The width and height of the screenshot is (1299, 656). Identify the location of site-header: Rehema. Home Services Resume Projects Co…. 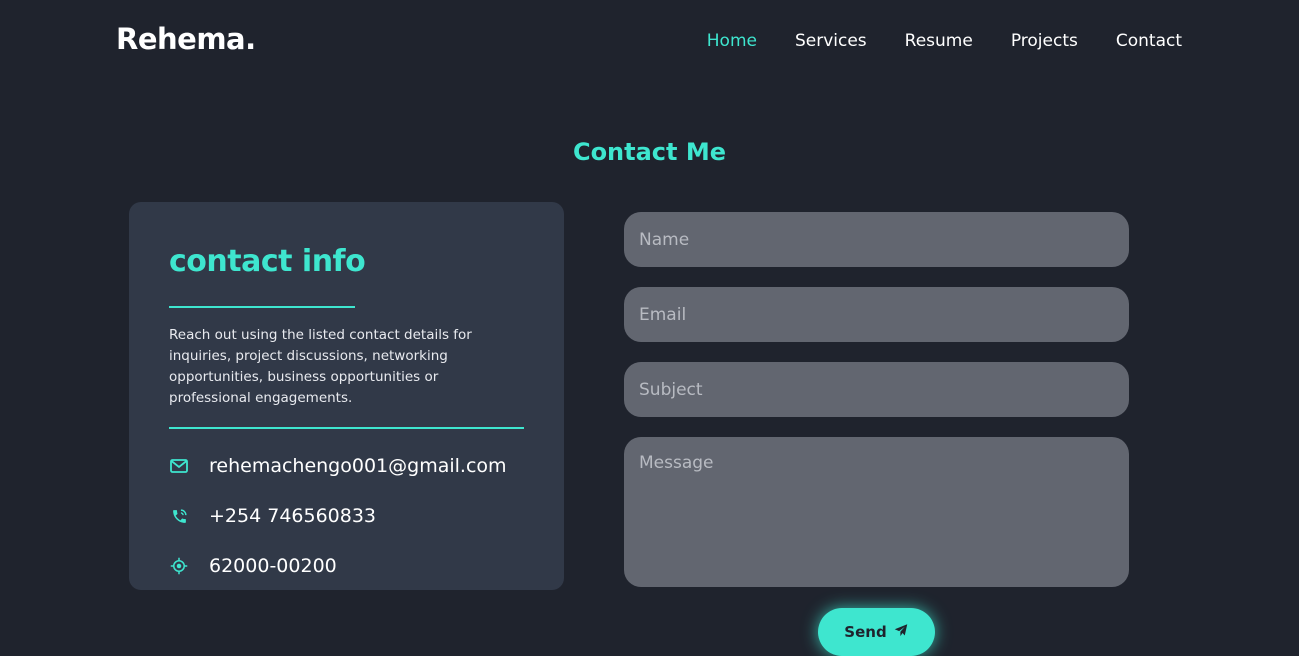
(649, 42).